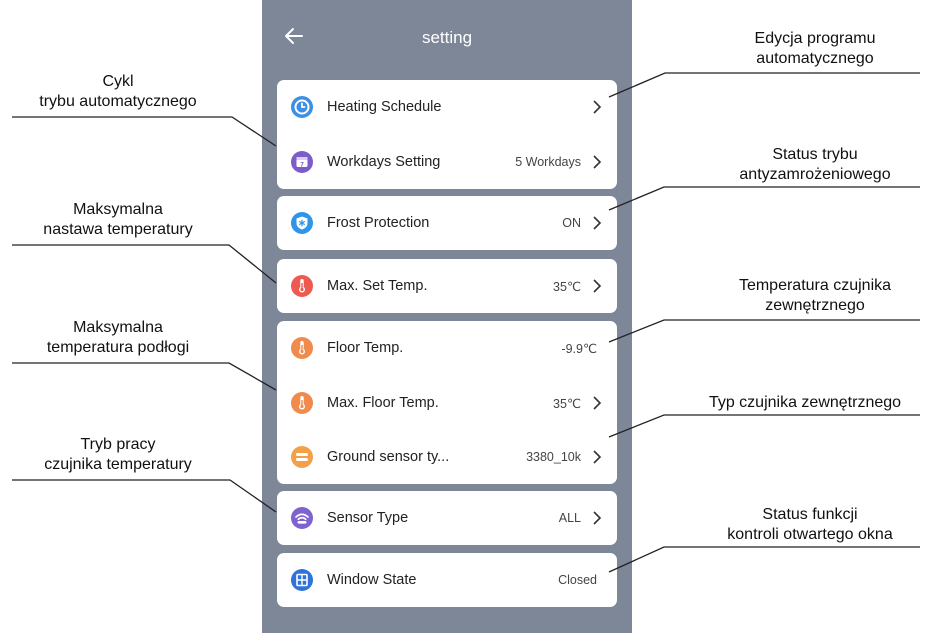  I want to click on sensor-icon, so click(302, 457).